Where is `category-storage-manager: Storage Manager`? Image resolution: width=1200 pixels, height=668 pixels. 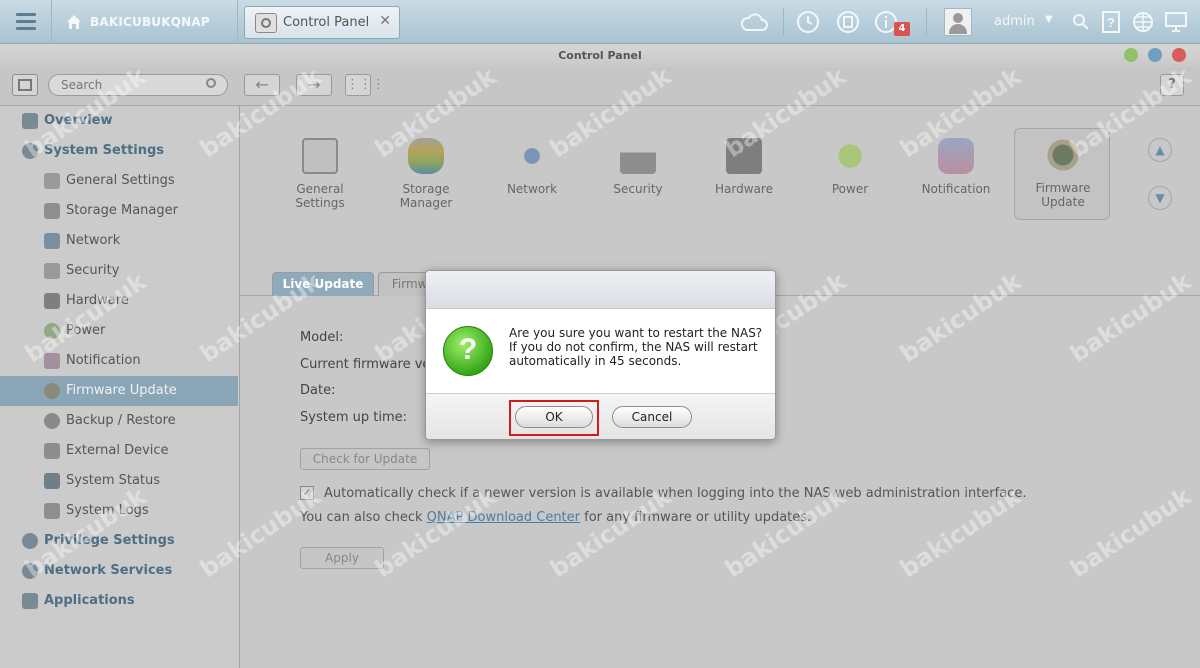
category-storage-manager: Storage Manager is located at coordinates (426, 176).